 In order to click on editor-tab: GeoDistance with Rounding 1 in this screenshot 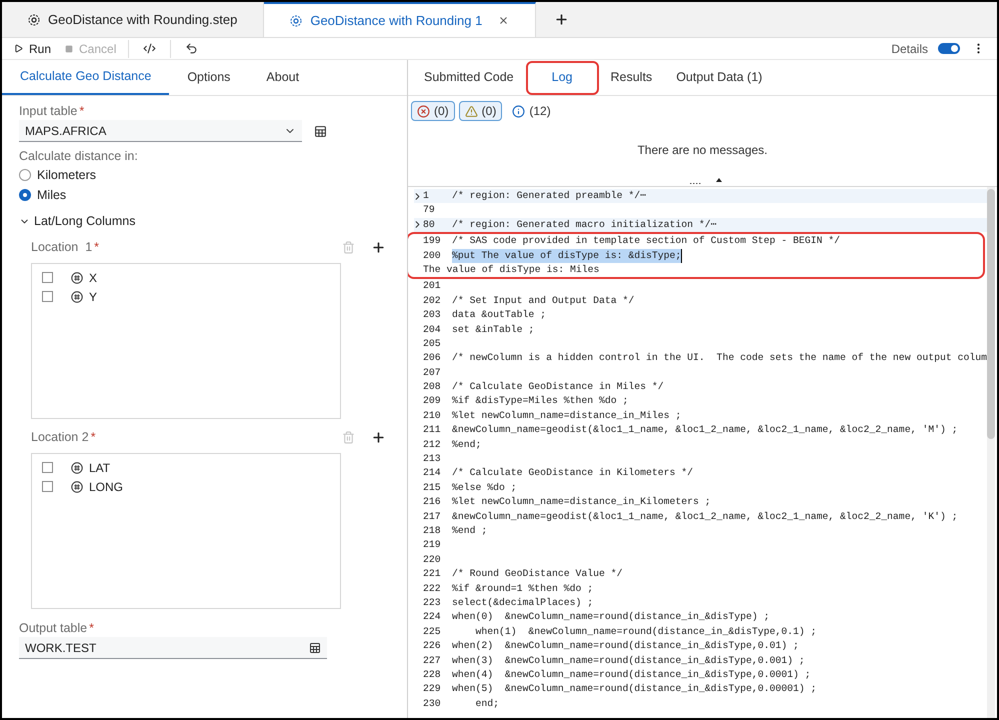, I will do `click(400, 19)`.